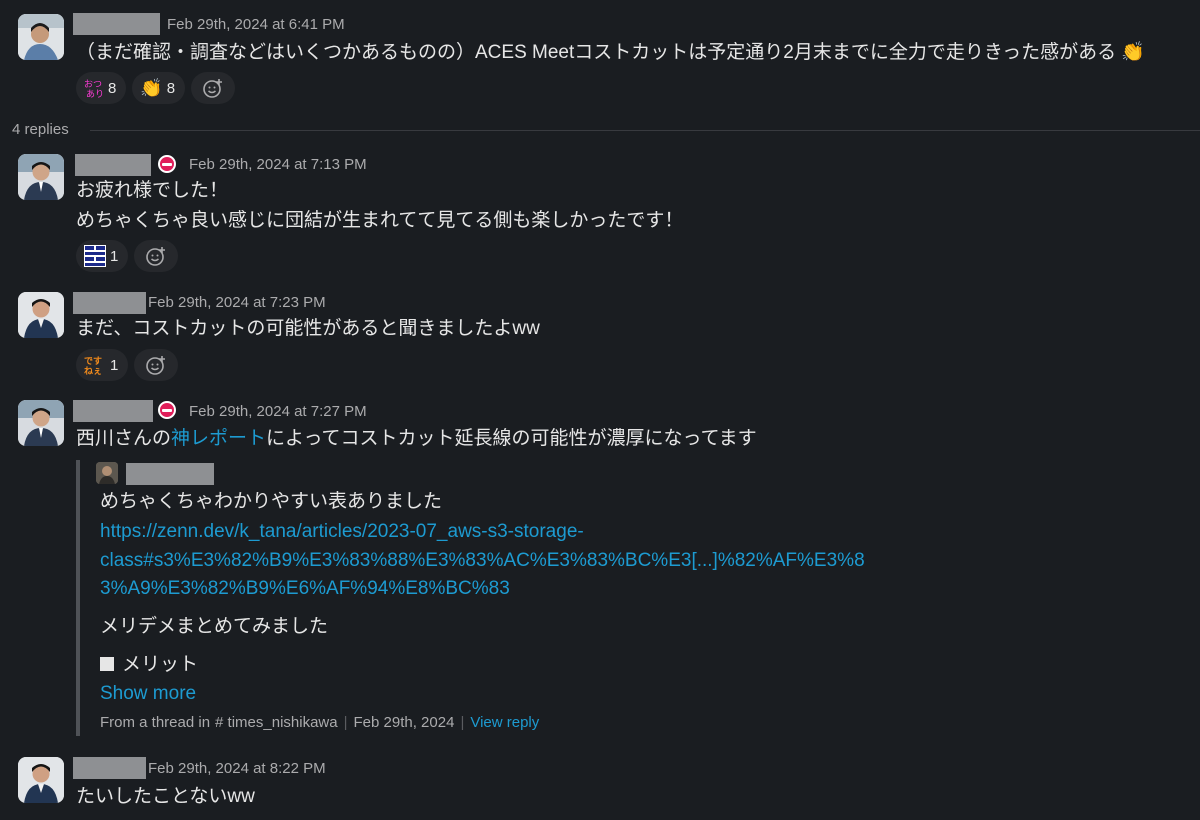  What do you see at coordinates (511, 438) in the screenshot?
I see `message-text: によってコストカット延長線の可能性が濃厚になってます` at bounding box center [511, 438].